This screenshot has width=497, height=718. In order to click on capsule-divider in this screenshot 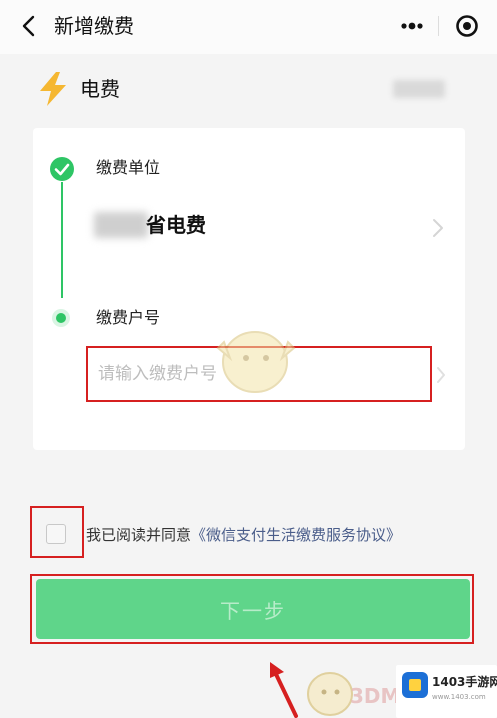, I will do `click(438, 26)`.